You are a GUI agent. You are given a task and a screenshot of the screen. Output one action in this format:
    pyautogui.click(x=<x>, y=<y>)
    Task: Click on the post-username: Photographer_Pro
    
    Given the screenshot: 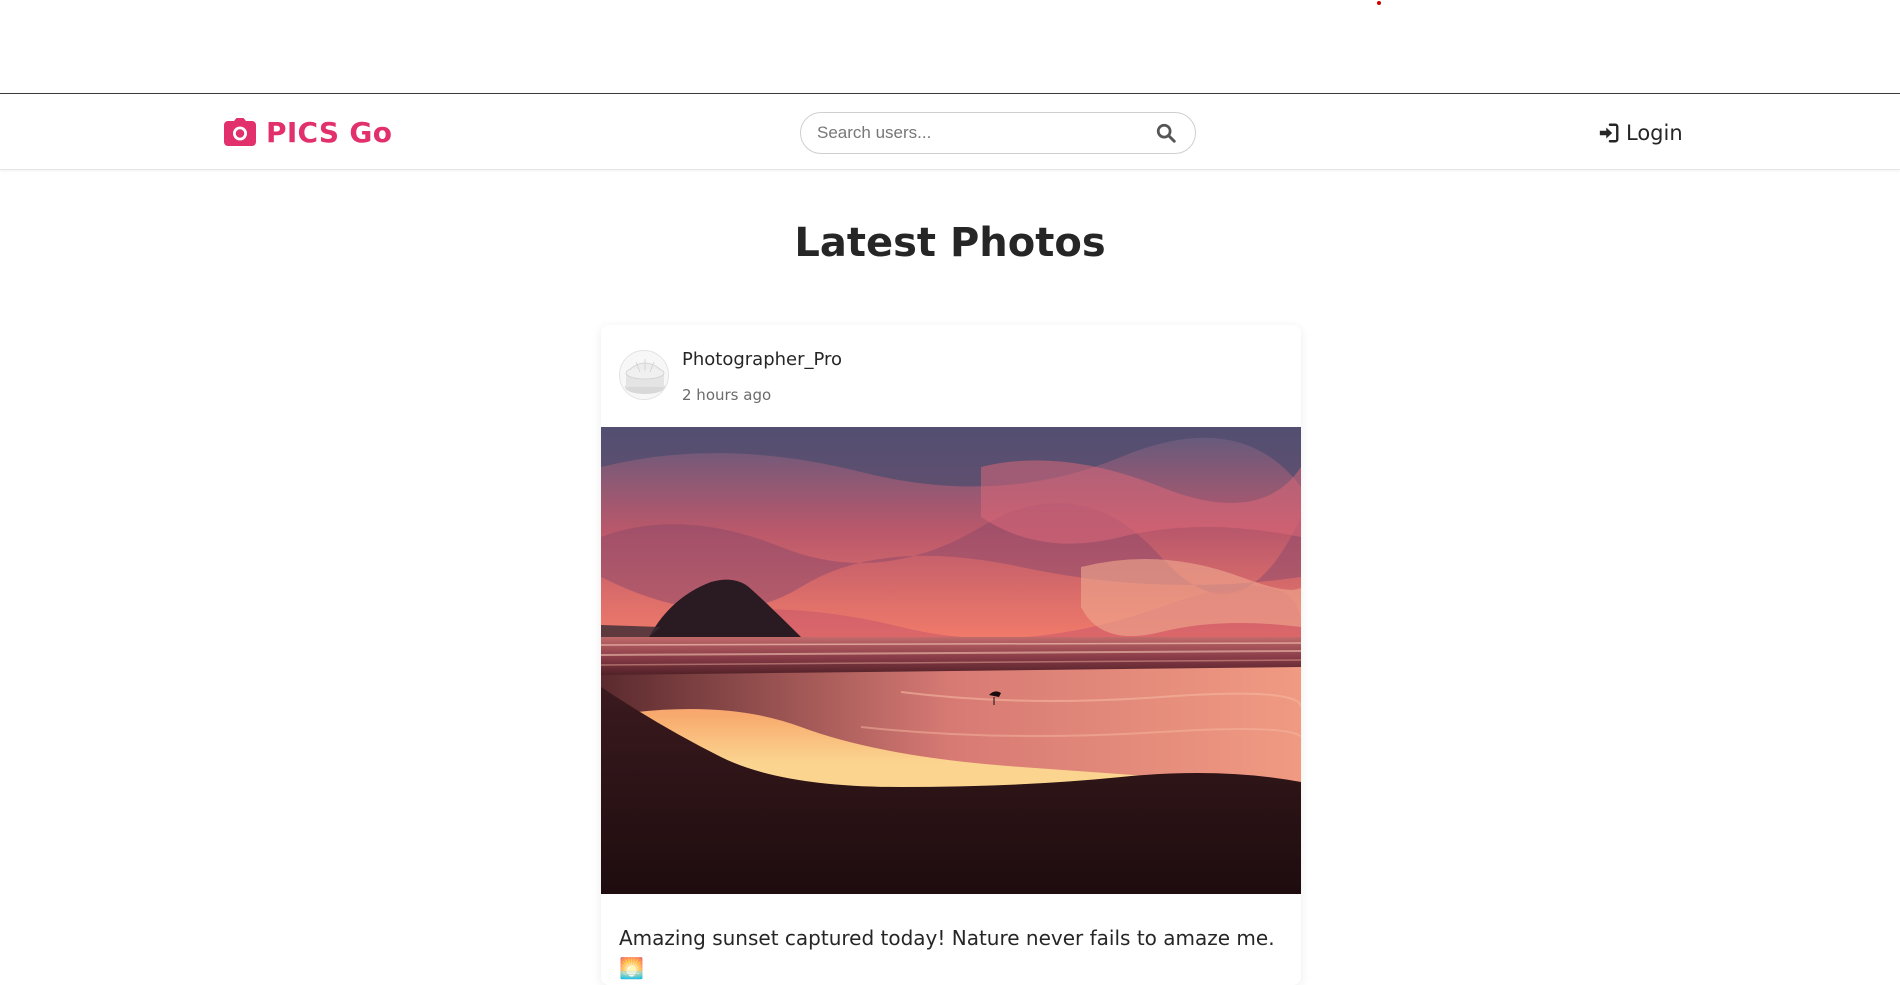 What is the action you would take?
    pyautogui.click(x=762, y=359)
    